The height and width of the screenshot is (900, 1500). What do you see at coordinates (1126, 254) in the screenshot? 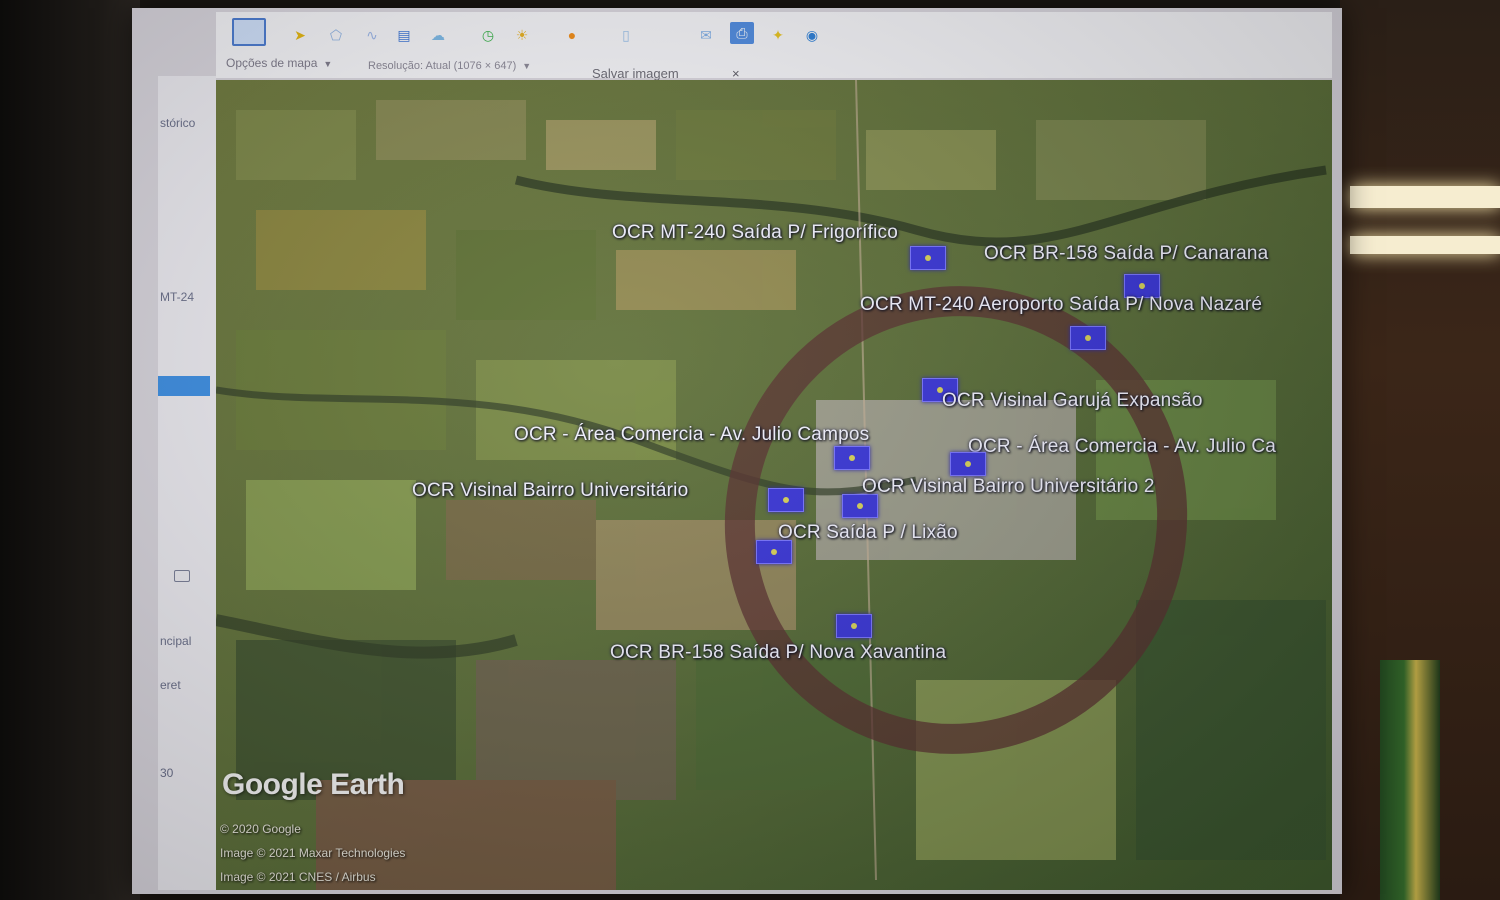
I see `placemark-label: OCR BR-158 Saída P/ Canarana` at bounding box center [1126, 254].